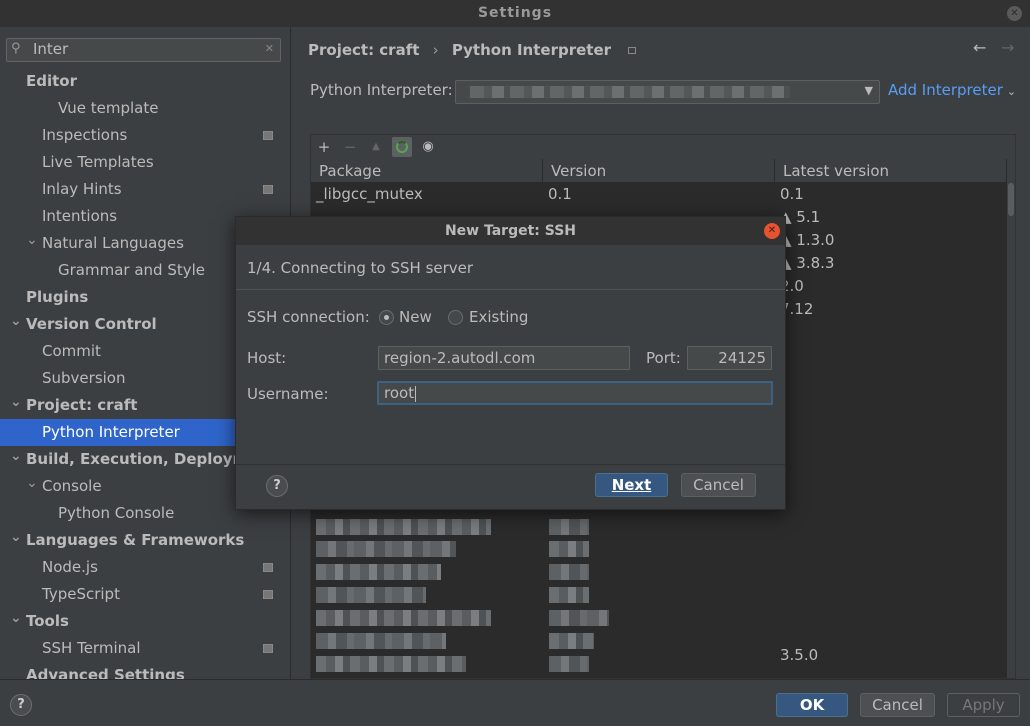 The image size is (1030, 726). I want to click on sidebar-item-languages-frameworks: ⌄ Languages & Frameworks, so click(145, 540).